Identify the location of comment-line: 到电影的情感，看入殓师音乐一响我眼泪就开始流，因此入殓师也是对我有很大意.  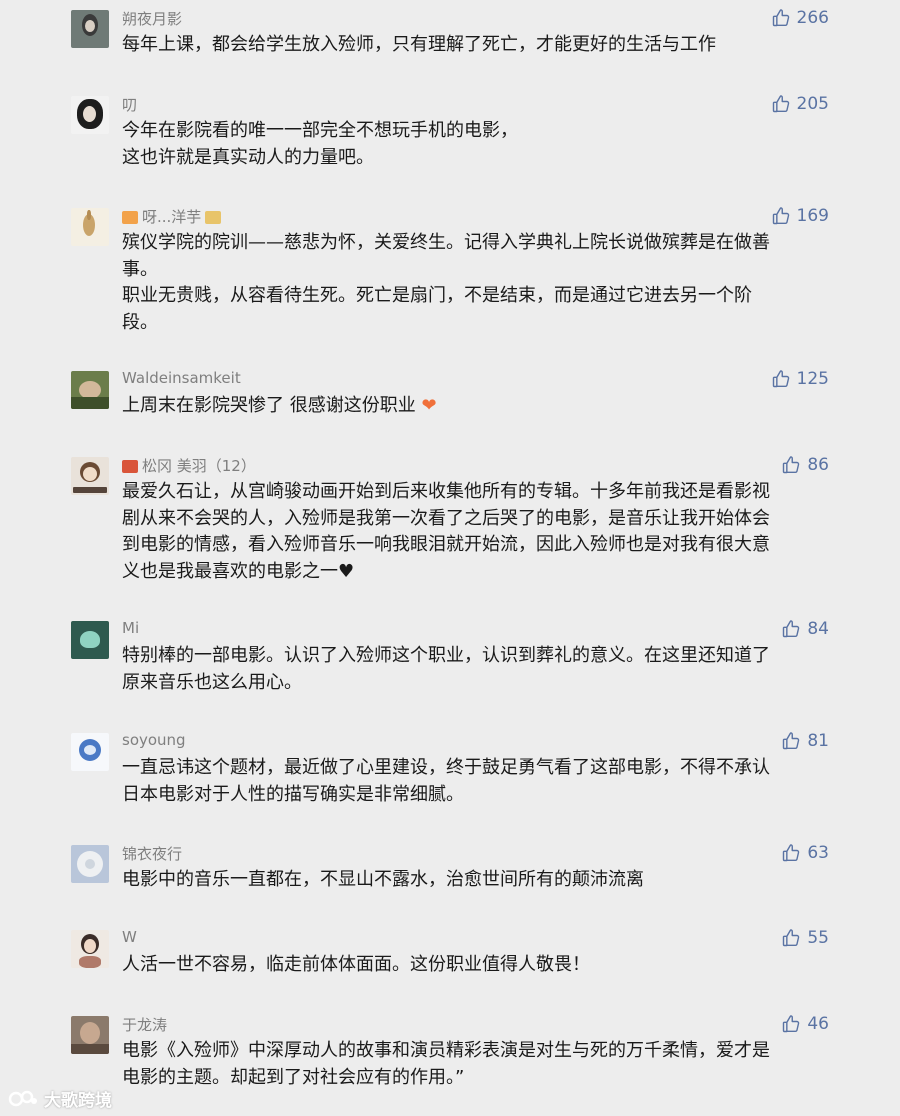
(446, 544).